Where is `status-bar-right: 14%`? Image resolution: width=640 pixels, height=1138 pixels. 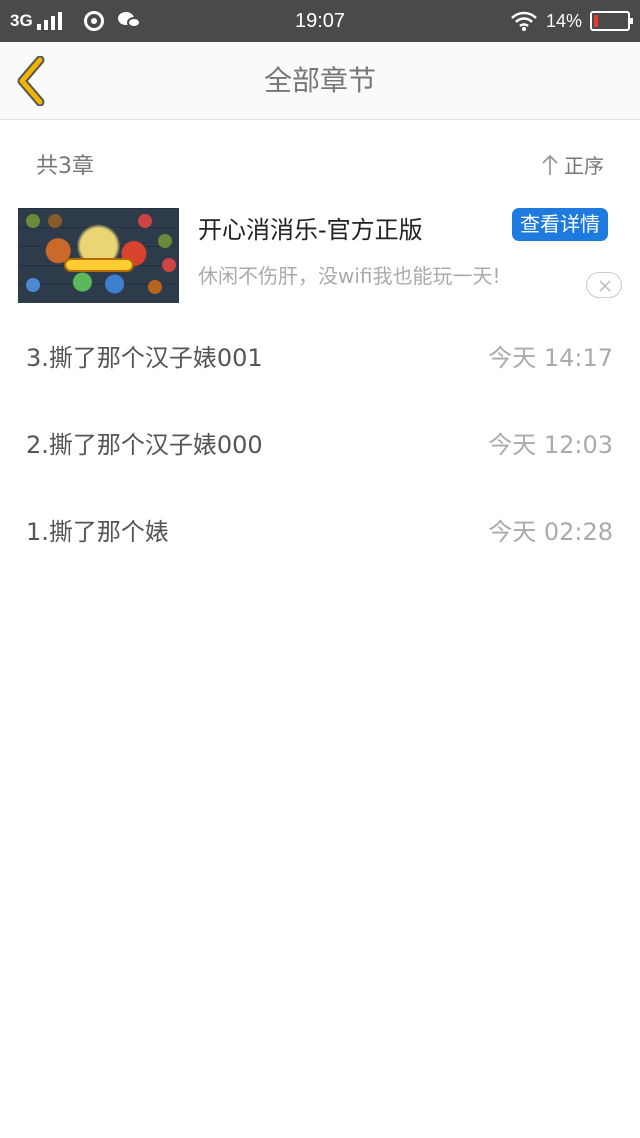
status-bar-right: 14% is located at coordinates (571, 21).